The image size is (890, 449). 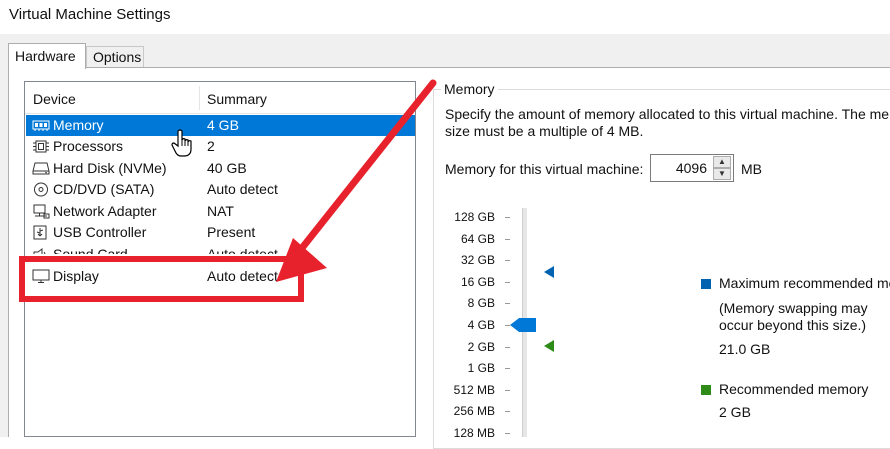 What do you see at coordinates (104, 189) in the screenshot?
I see `device-name: CD/DVD (SATA)` at bounding box center [104, 189].